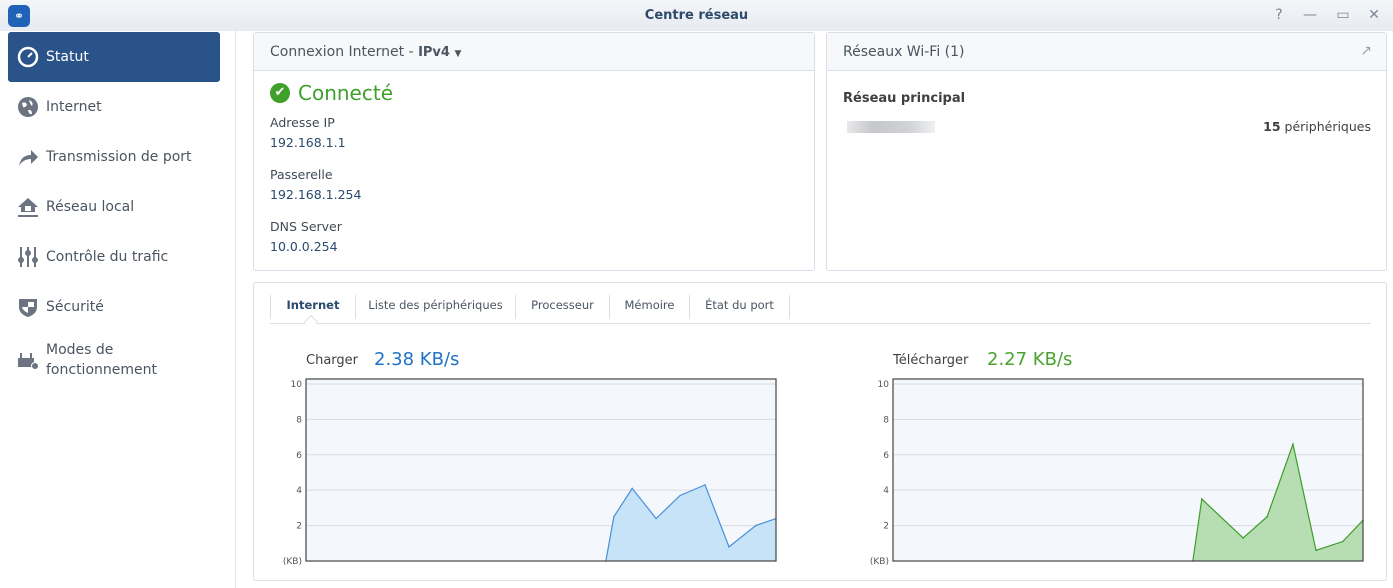  I want to click on minimize-button: —, so click(1310, 15).